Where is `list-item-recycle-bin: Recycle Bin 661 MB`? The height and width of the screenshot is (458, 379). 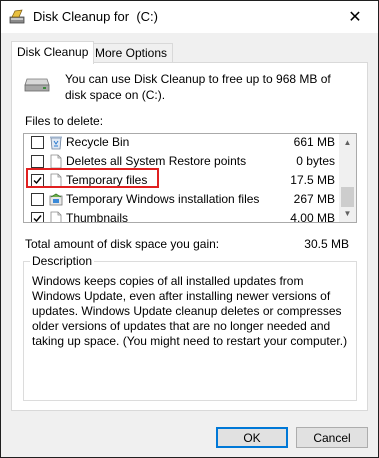
list-item-recycle-bin: Recycle Bin 661 MB is located at coordinates (182, 143).